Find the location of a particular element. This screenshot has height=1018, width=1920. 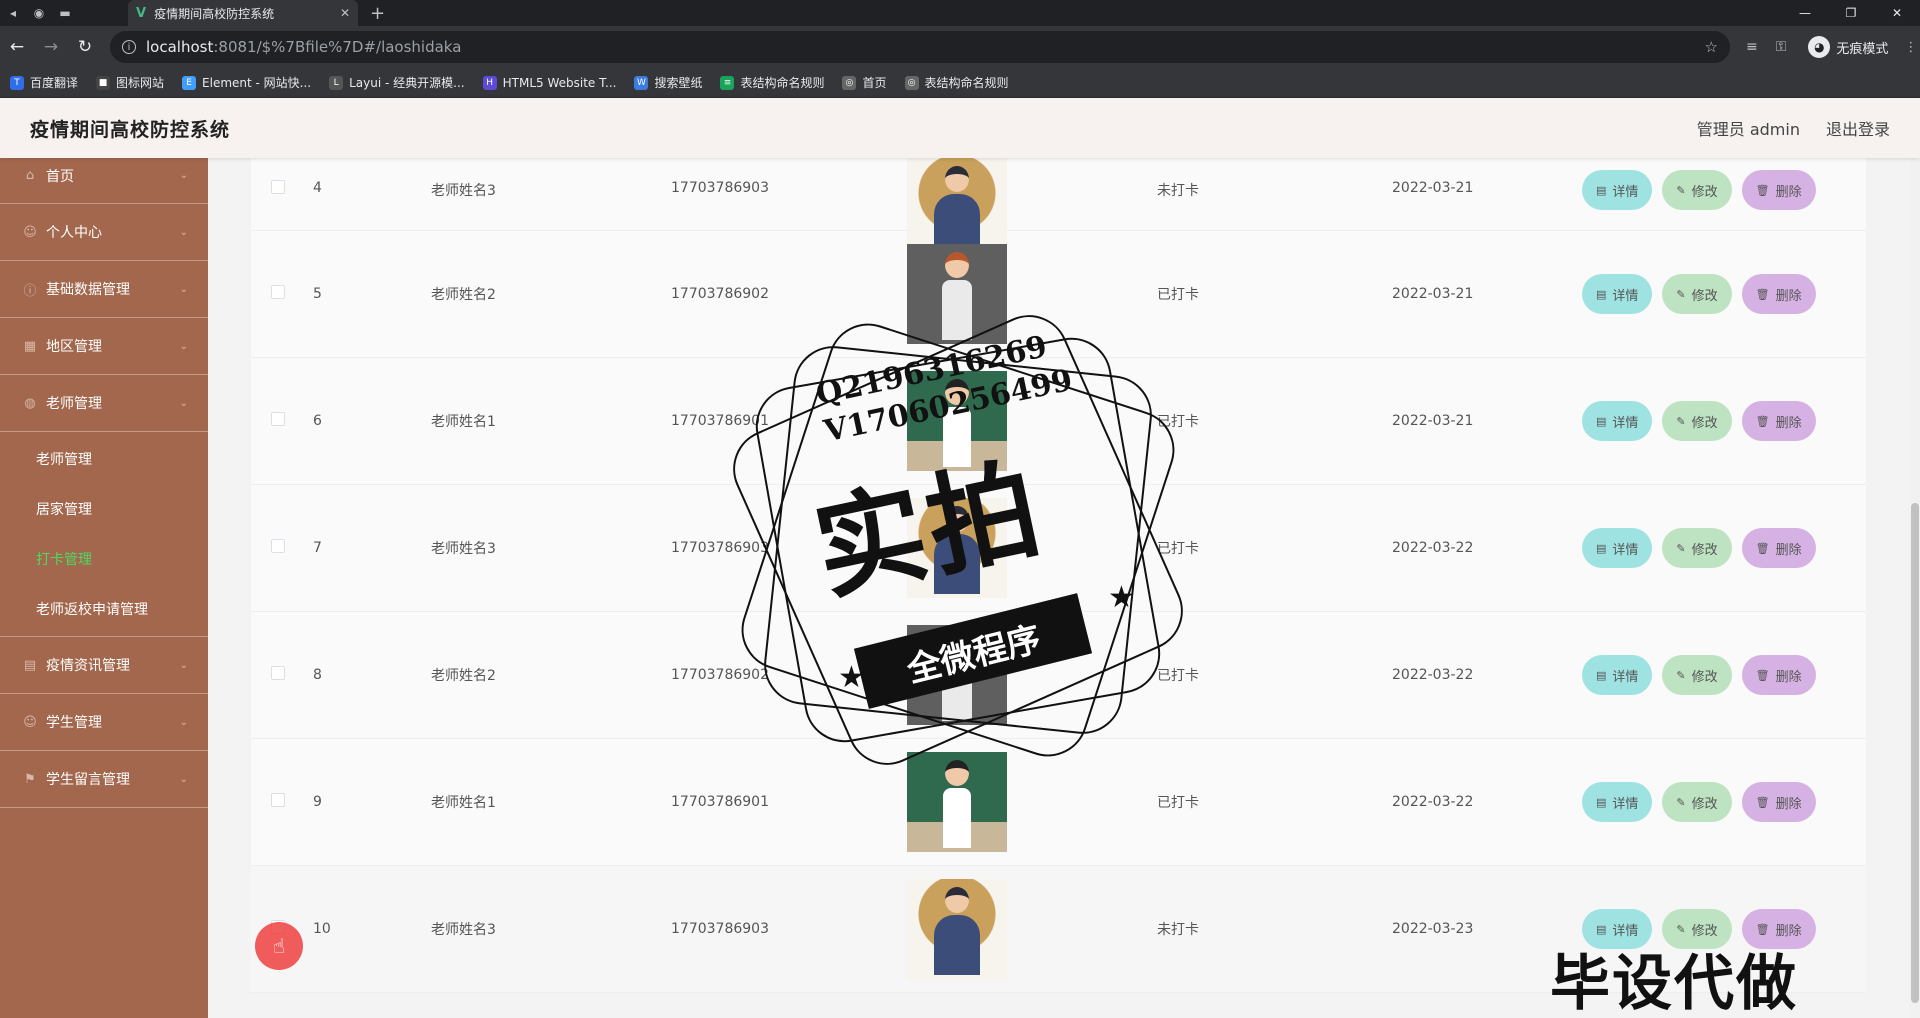

sidebar-subitem: 居家管理 is located at coordinates (104, 509).